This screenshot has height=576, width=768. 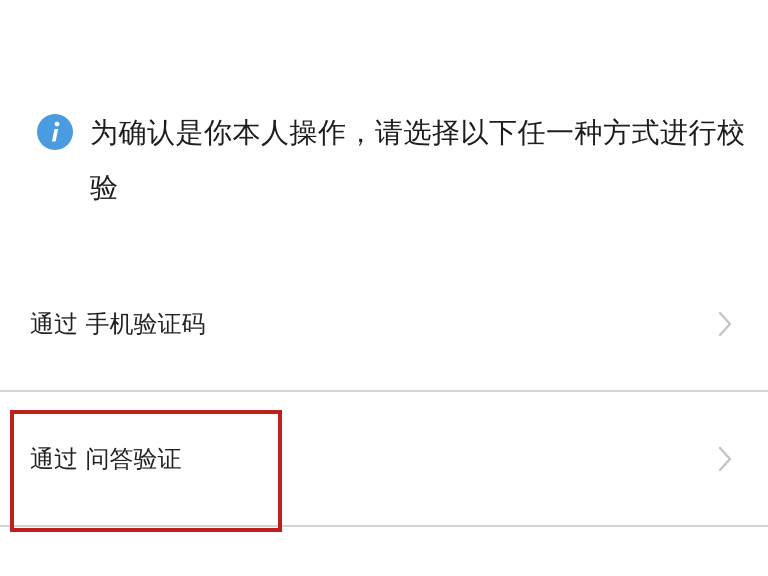 What do you see at coordinates (118, 324) in the screenshot?
I see `option-label: 通过 手机验证码` at bounding box center [118, 324].